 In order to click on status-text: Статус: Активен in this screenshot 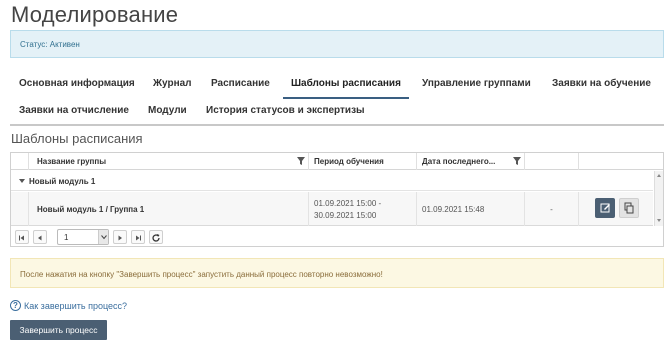, I will do `click(50, 44)`.